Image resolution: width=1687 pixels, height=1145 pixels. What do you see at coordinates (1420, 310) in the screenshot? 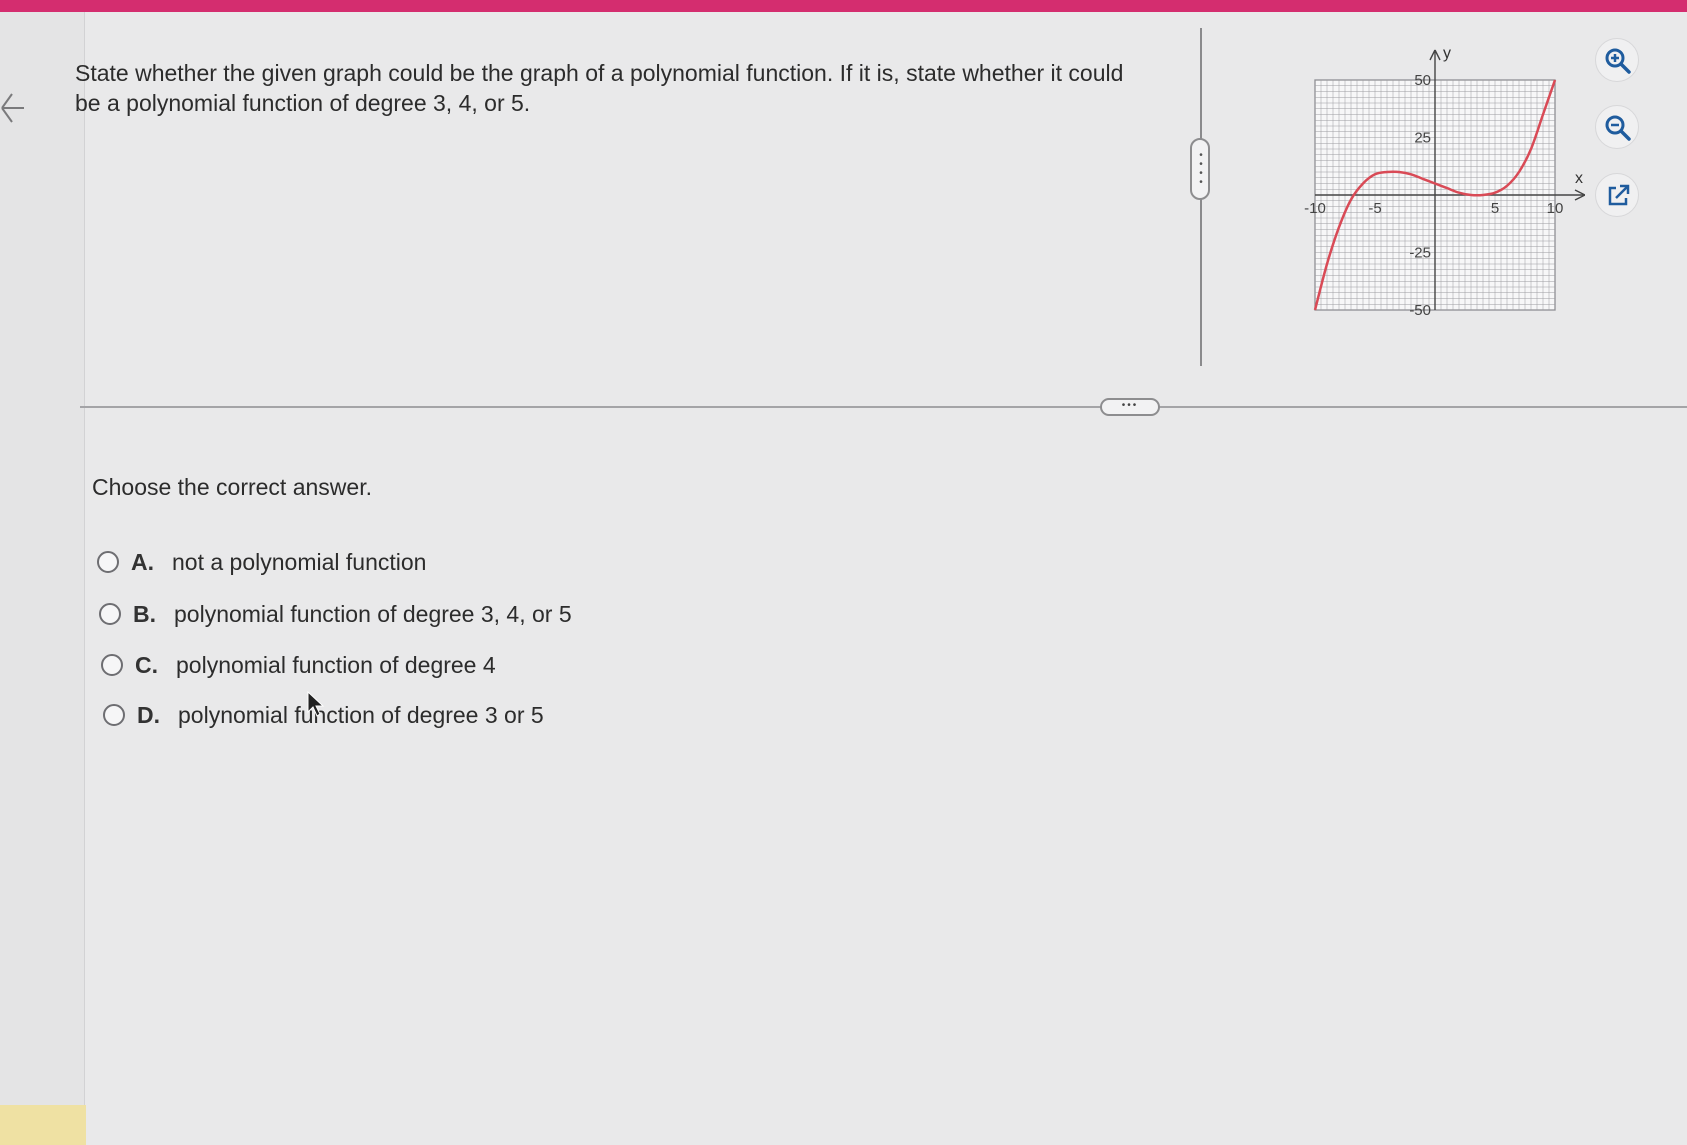
I see `y-tick-label: -50` at bounding box center [1420, 310].